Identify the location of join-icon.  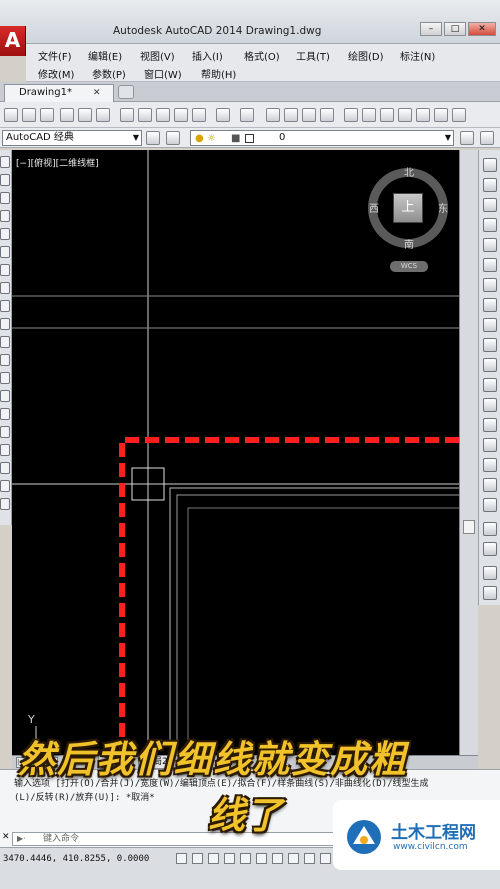
(490, 425).